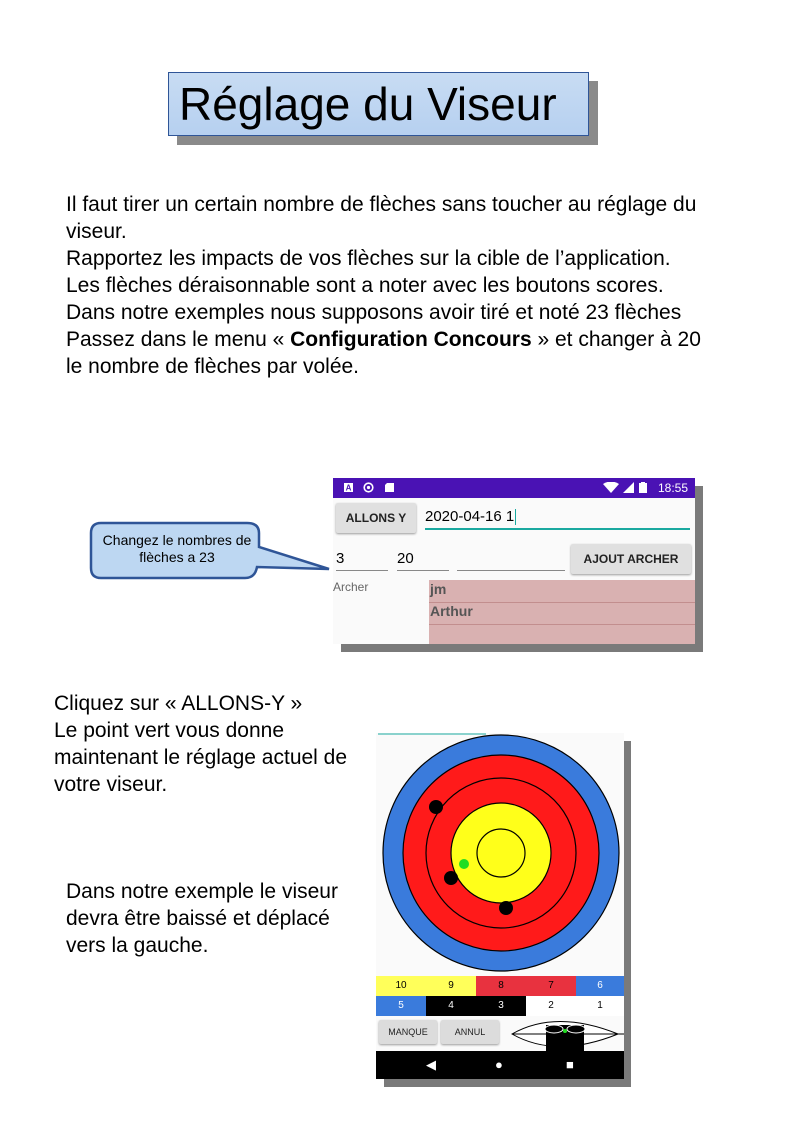 The image size is (794, 1123). What do you see at coordinates (600, 986) in the screenshot?
I see `score-button-6: 6` at bounding box center [600, 986].